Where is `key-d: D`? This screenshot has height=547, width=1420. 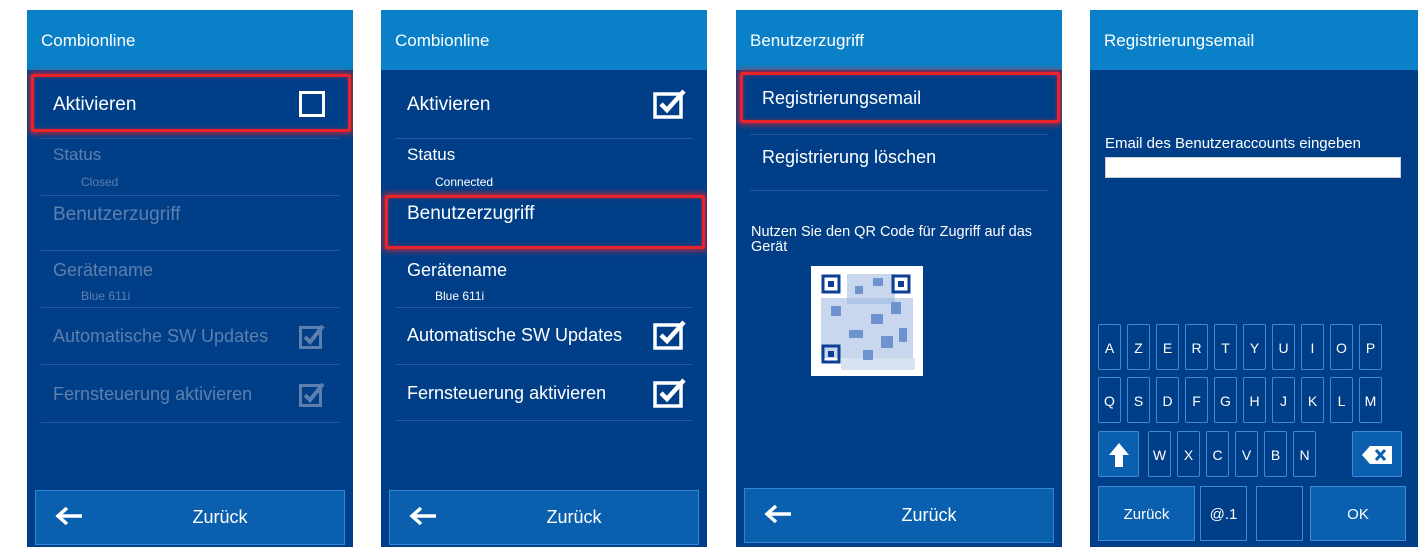
key-d: D is located at coordinates (1167, 400).